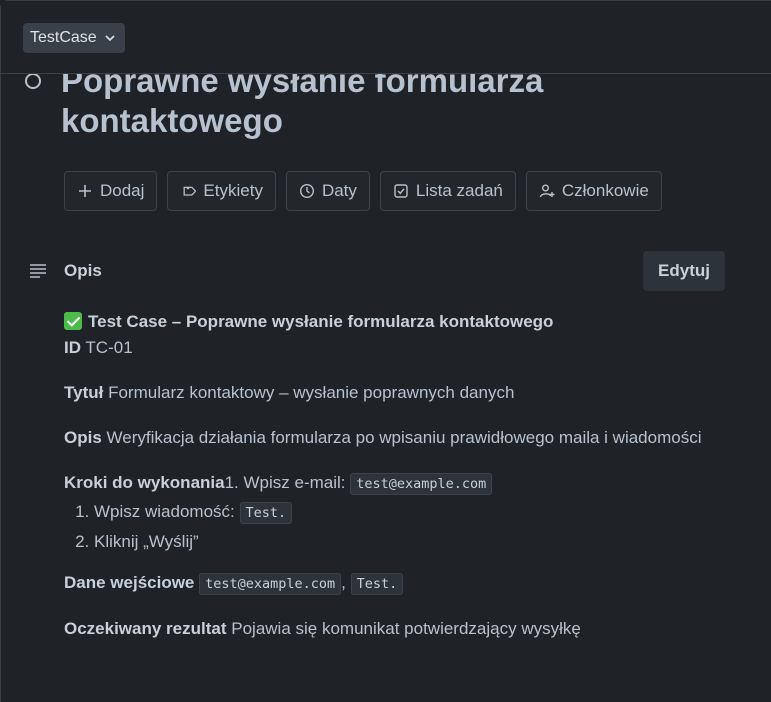 The width and height of the screenshot is (771, 702). What do you see at coordinates (233, 190) in the screenshot?
I see `labels-button-label: Etykiety` at bounding box center [233, 190].